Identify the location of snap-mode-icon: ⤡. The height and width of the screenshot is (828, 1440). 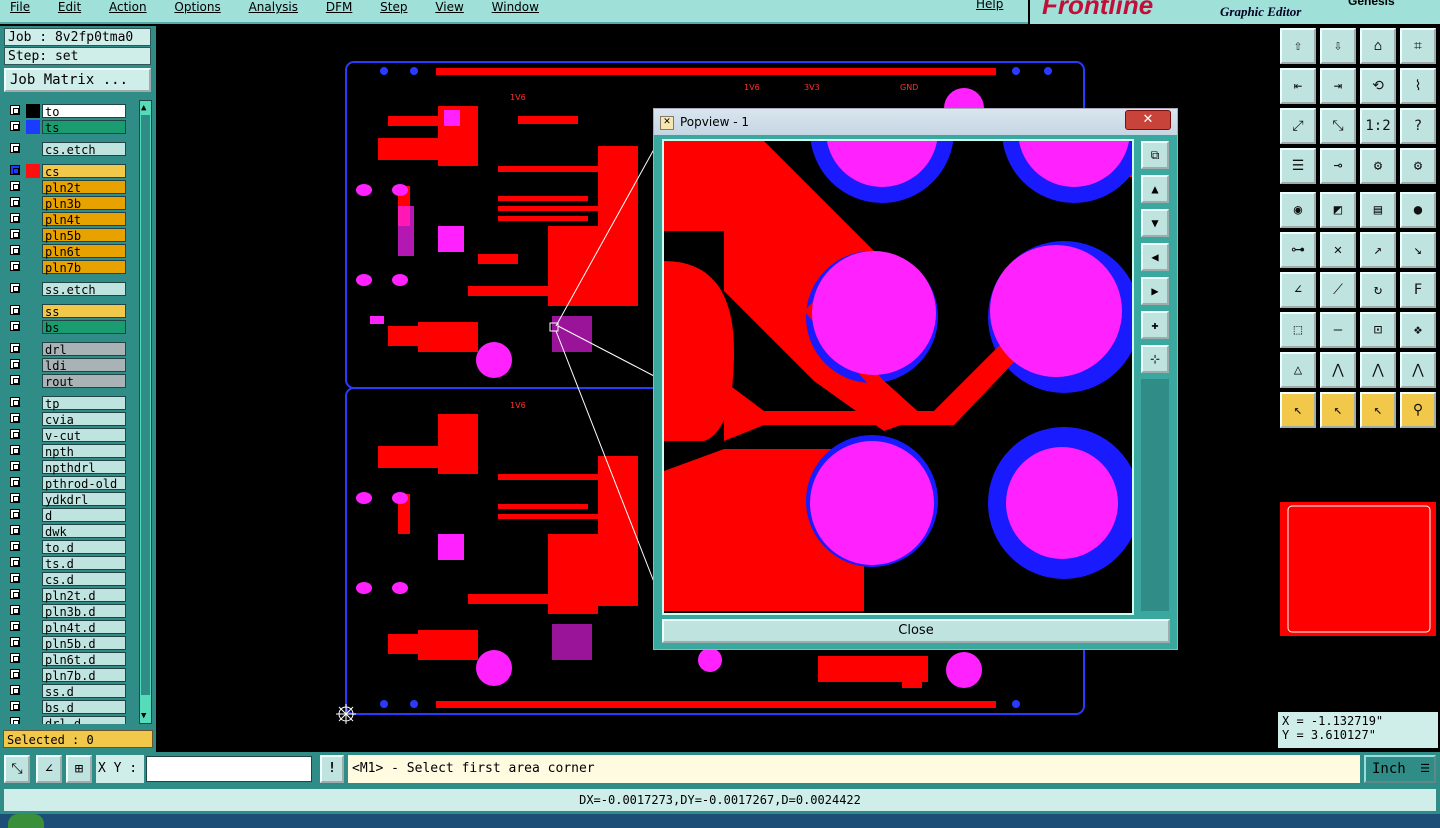
(17, 769).